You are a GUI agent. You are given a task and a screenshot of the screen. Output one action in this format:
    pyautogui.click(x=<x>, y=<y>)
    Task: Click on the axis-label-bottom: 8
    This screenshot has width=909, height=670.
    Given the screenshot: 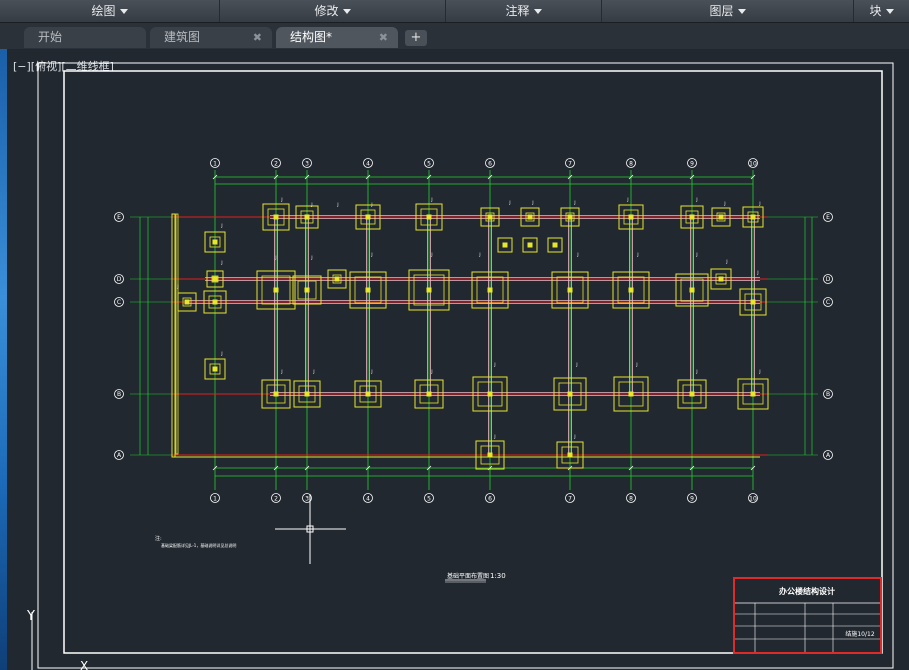 What is the action you would take?
    pyautogui.click(x=631, y=499)
    